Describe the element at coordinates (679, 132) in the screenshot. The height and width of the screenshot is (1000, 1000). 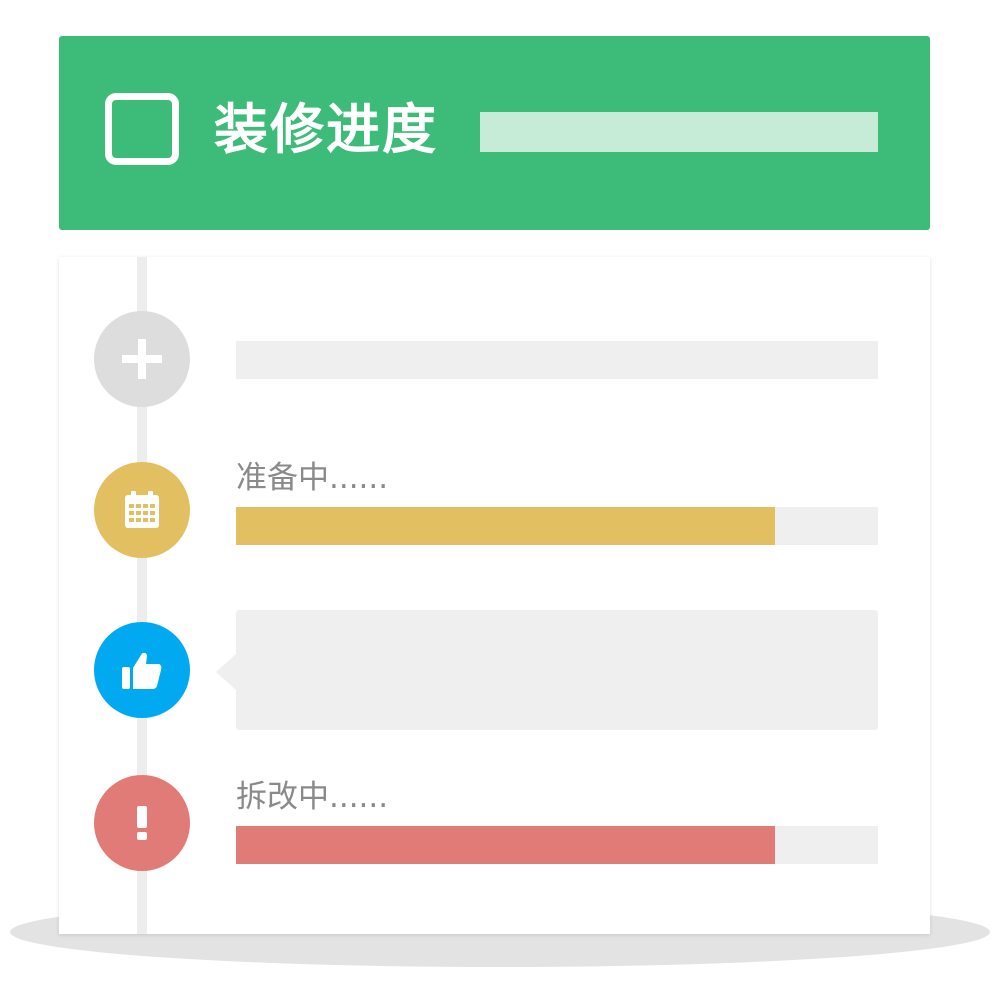
I see `title-placeholder-bar` at that location.